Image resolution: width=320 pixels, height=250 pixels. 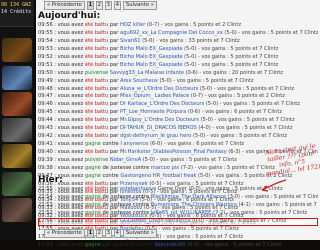 I want to click on opponent-link: dgst-dethyrum_le grau hero, so click(x=155, y=136).